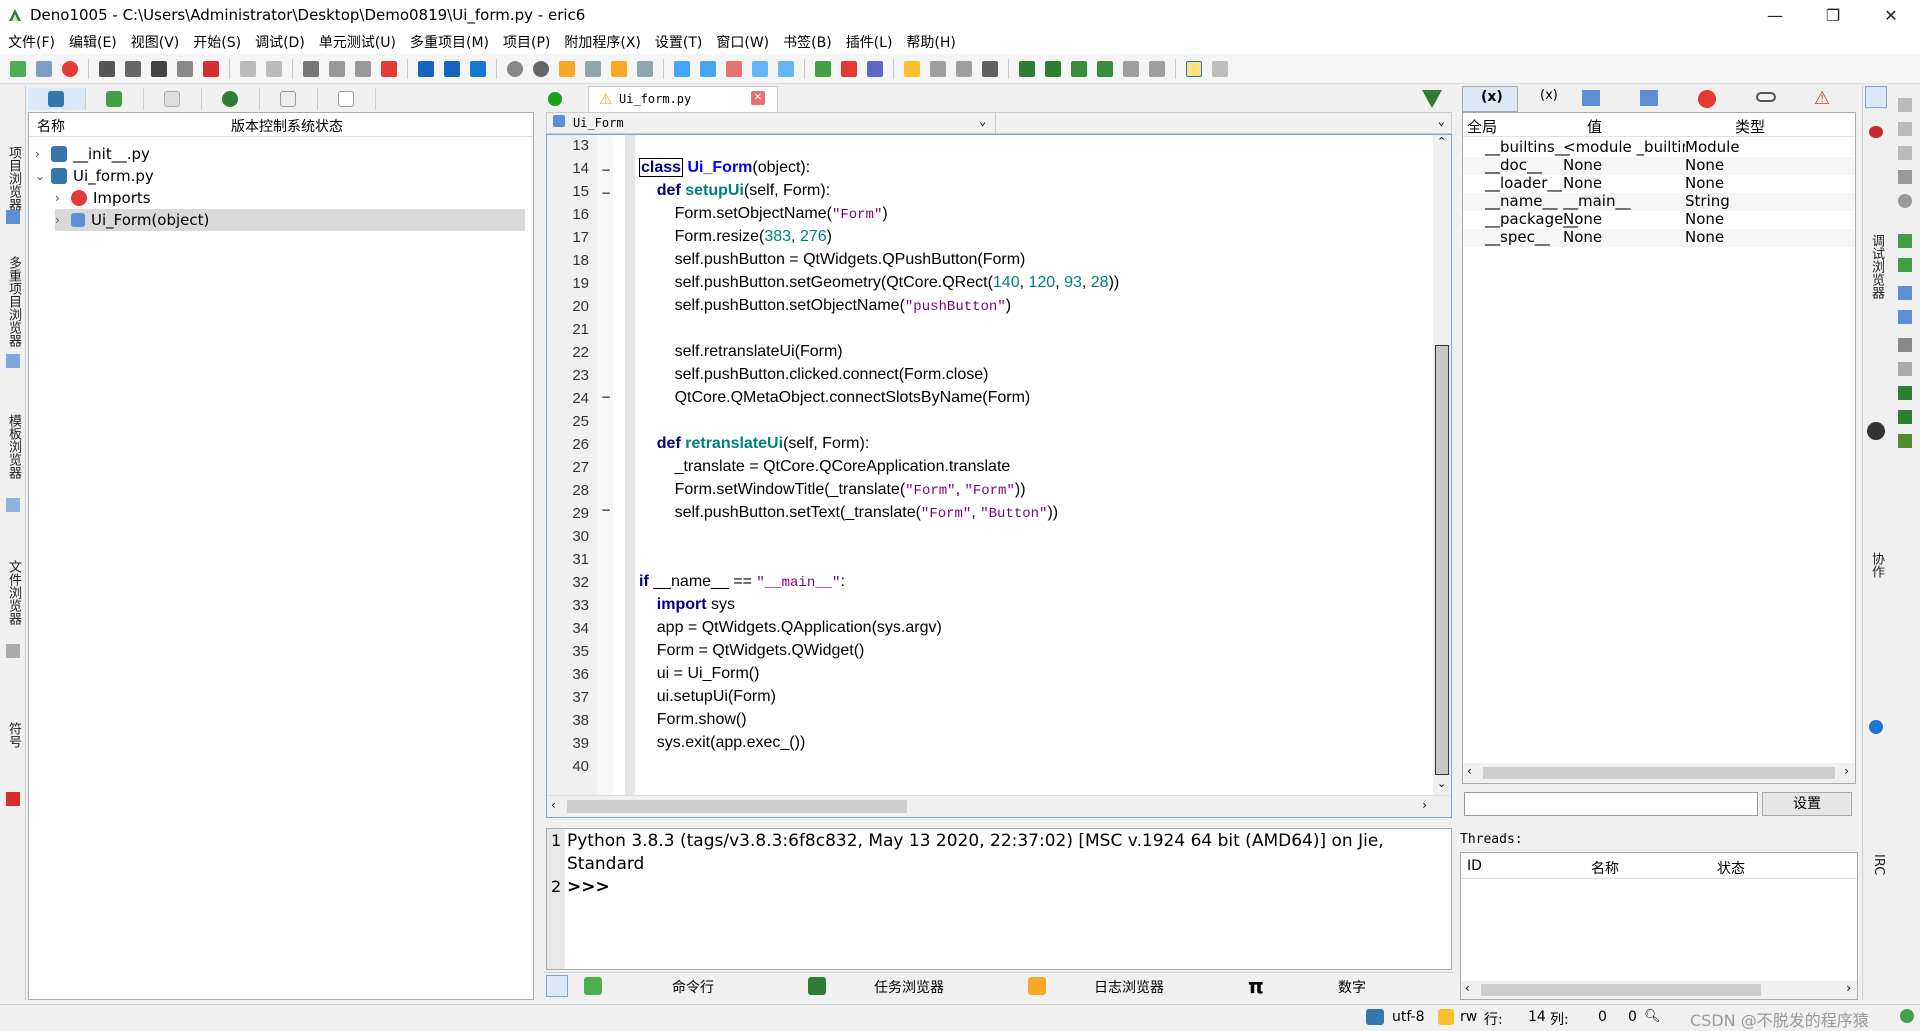 This screenshot has height=1031, width=1920. I want to click on column-id: ID, so click(1474, 866).